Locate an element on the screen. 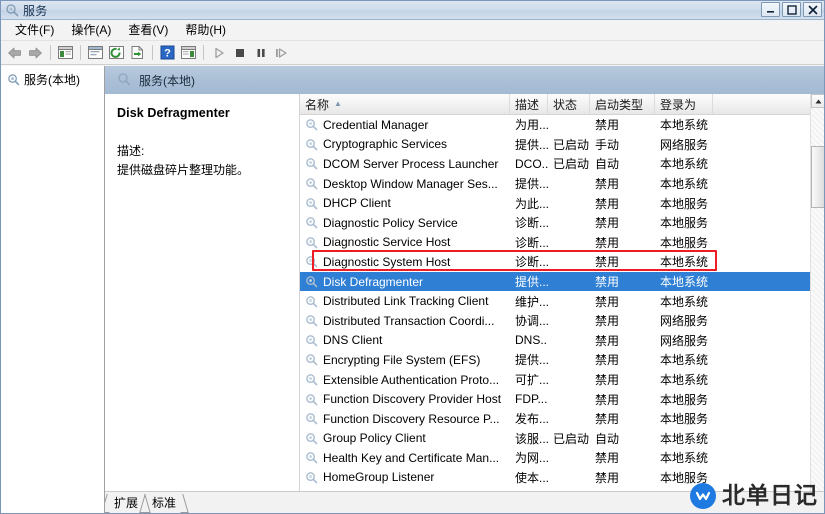  column-header-status: 状态 is located at coordinates (569, 104).